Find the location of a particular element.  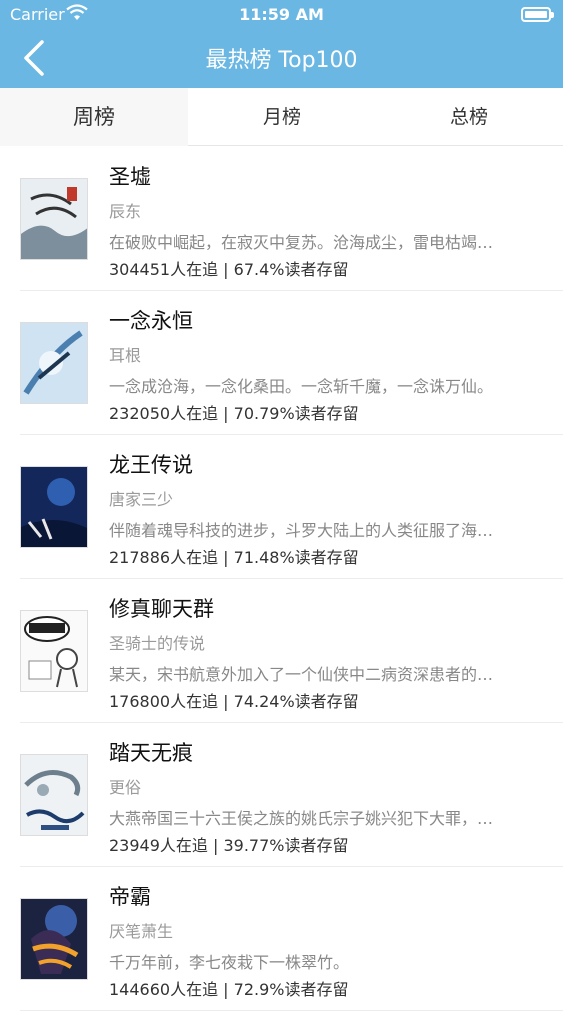

header-bar: Carrier 11:59 AM 最热榜 Top100 is located at coordinates (281, 44).